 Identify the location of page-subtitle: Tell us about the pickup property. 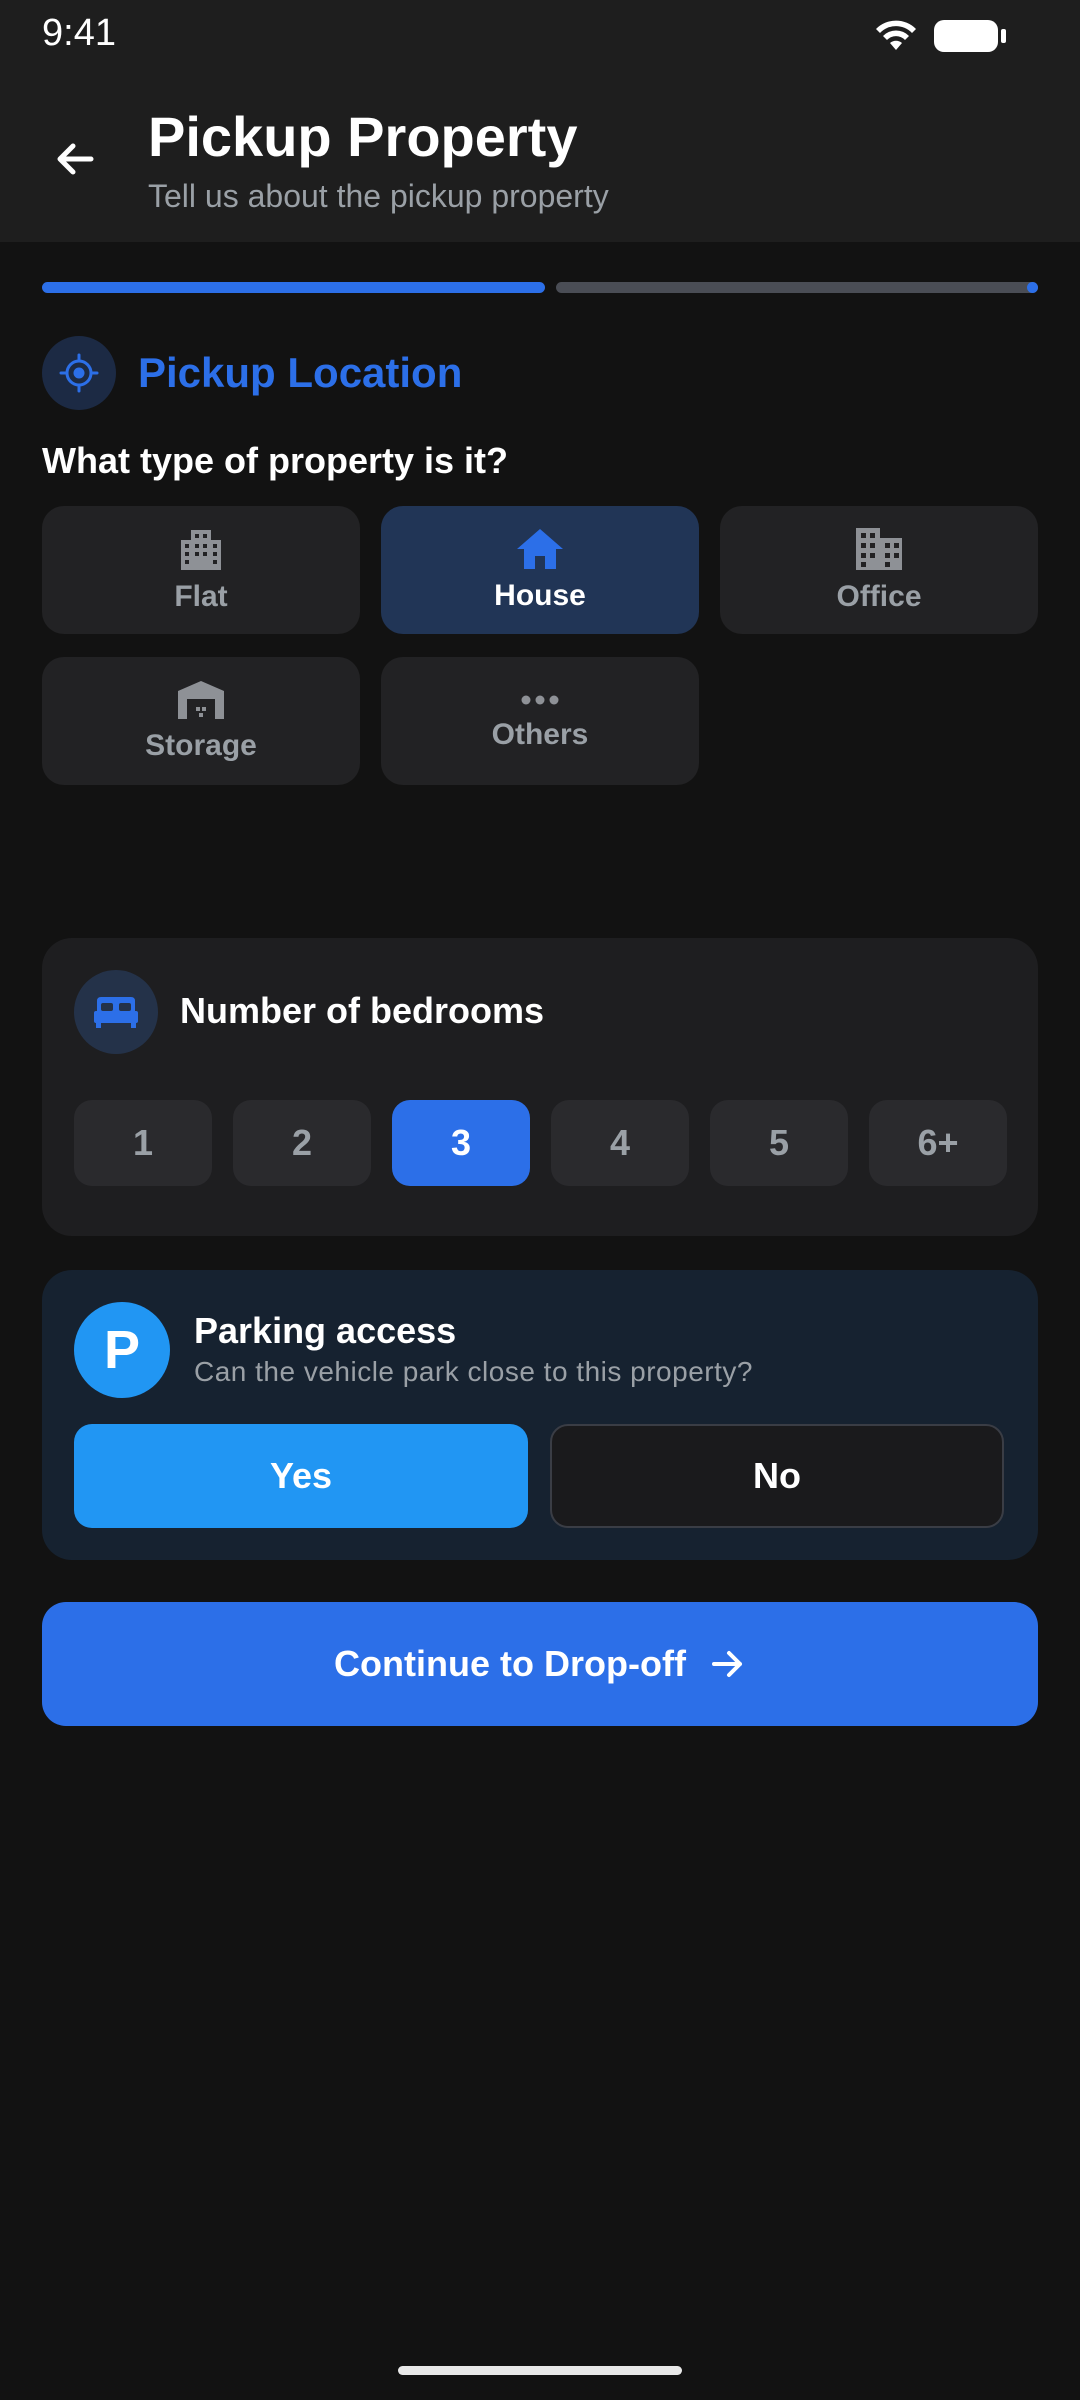
(378, 196).